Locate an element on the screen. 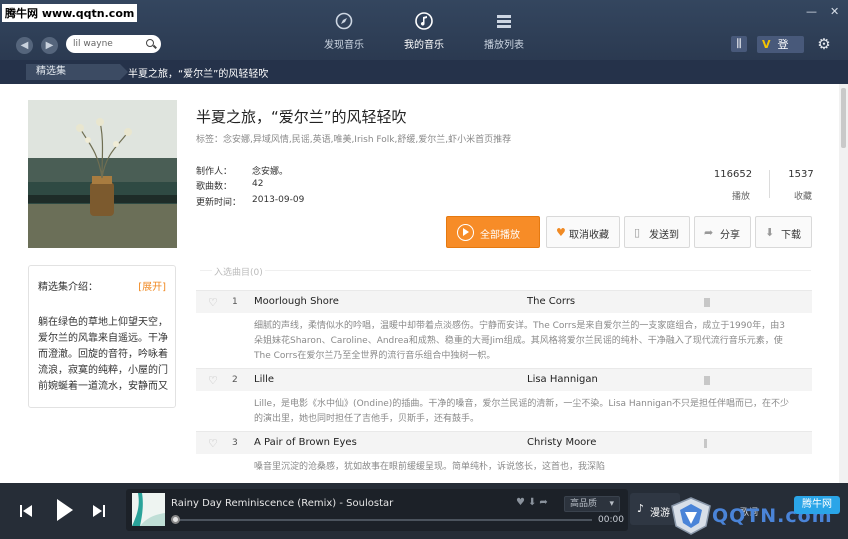 The width and height of the screenshot is (848, 539). tab-my-music: 我的音乐 is located at coordinates (424, 31).